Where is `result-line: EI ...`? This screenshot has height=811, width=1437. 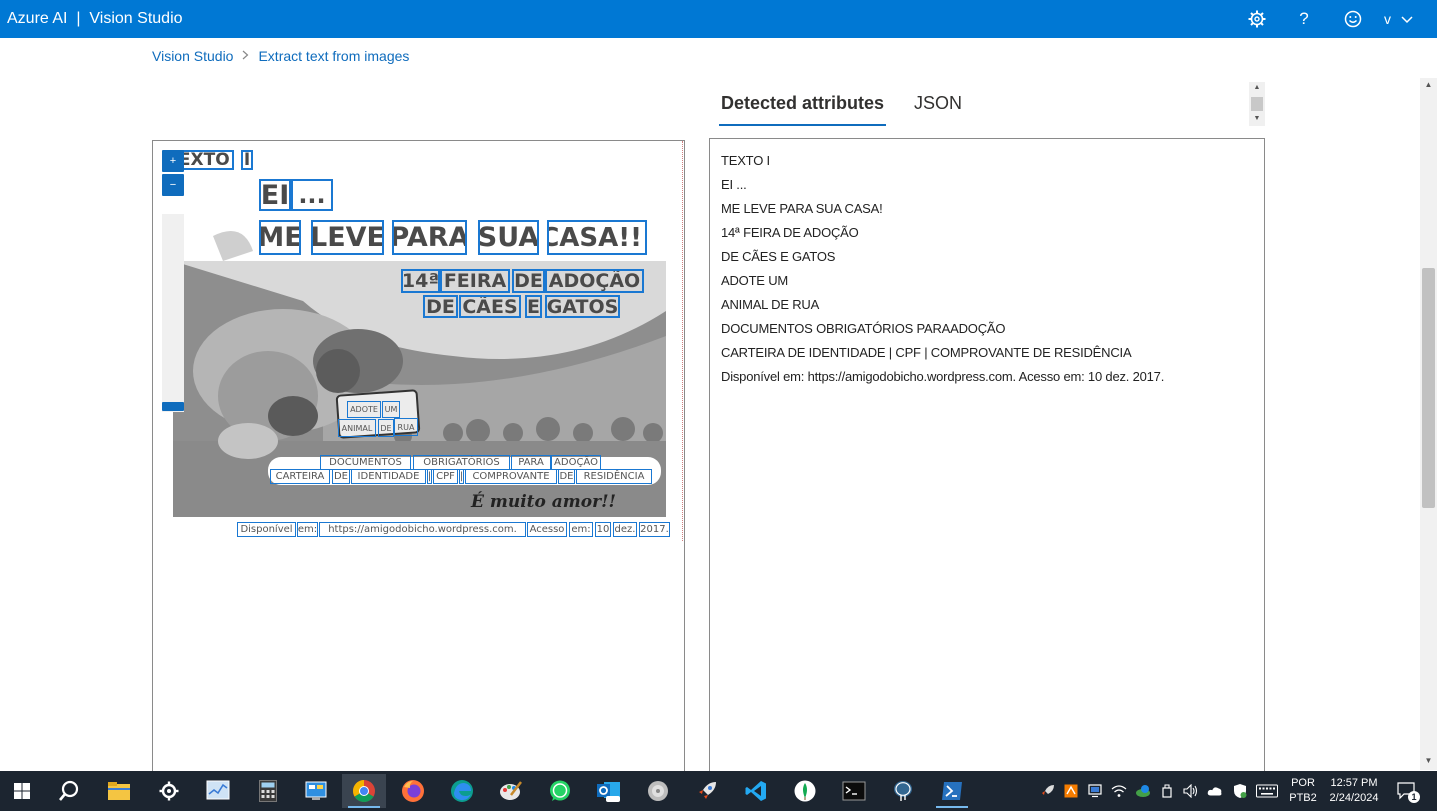 result-line: EI ... is located at coordinates (987, 185).